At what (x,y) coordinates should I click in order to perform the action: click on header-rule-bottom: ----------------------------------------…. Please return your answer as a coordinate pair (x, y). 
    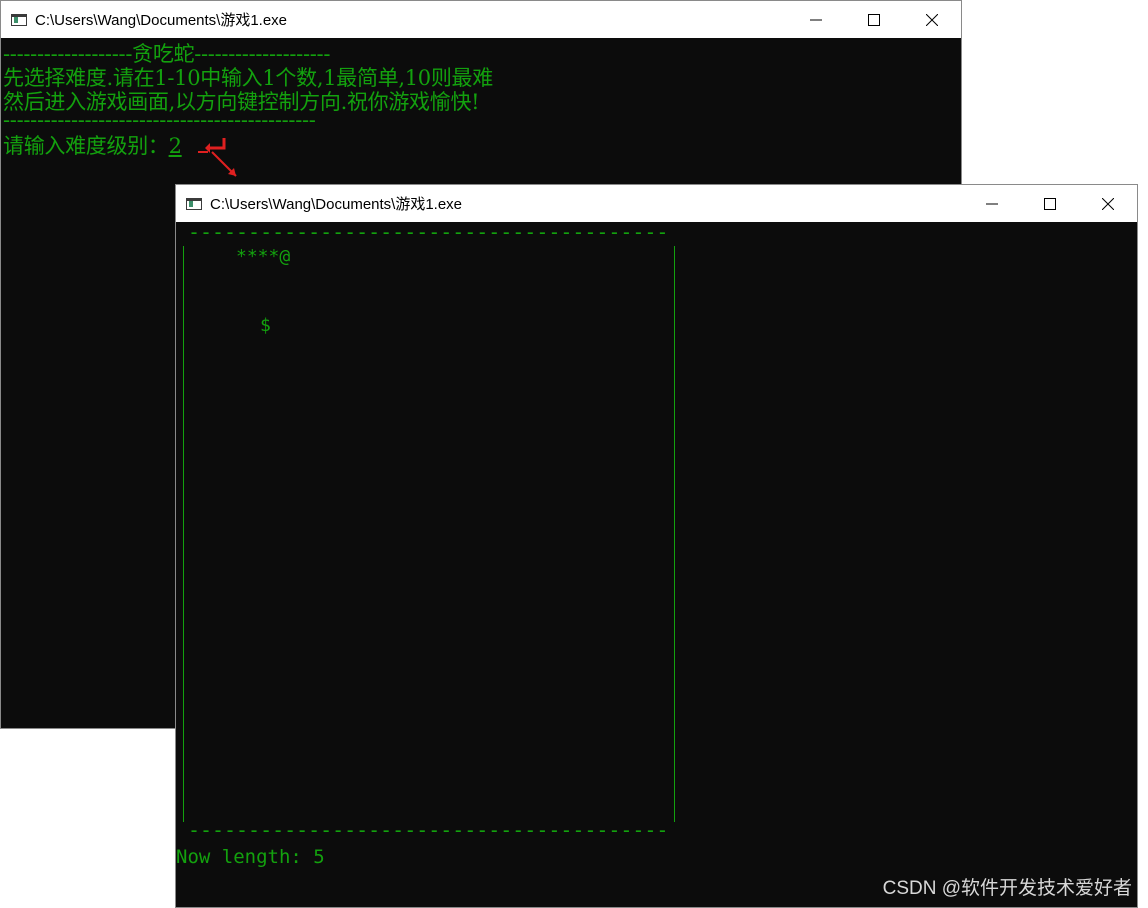
    Looking at the image, I should click on (159, 120).